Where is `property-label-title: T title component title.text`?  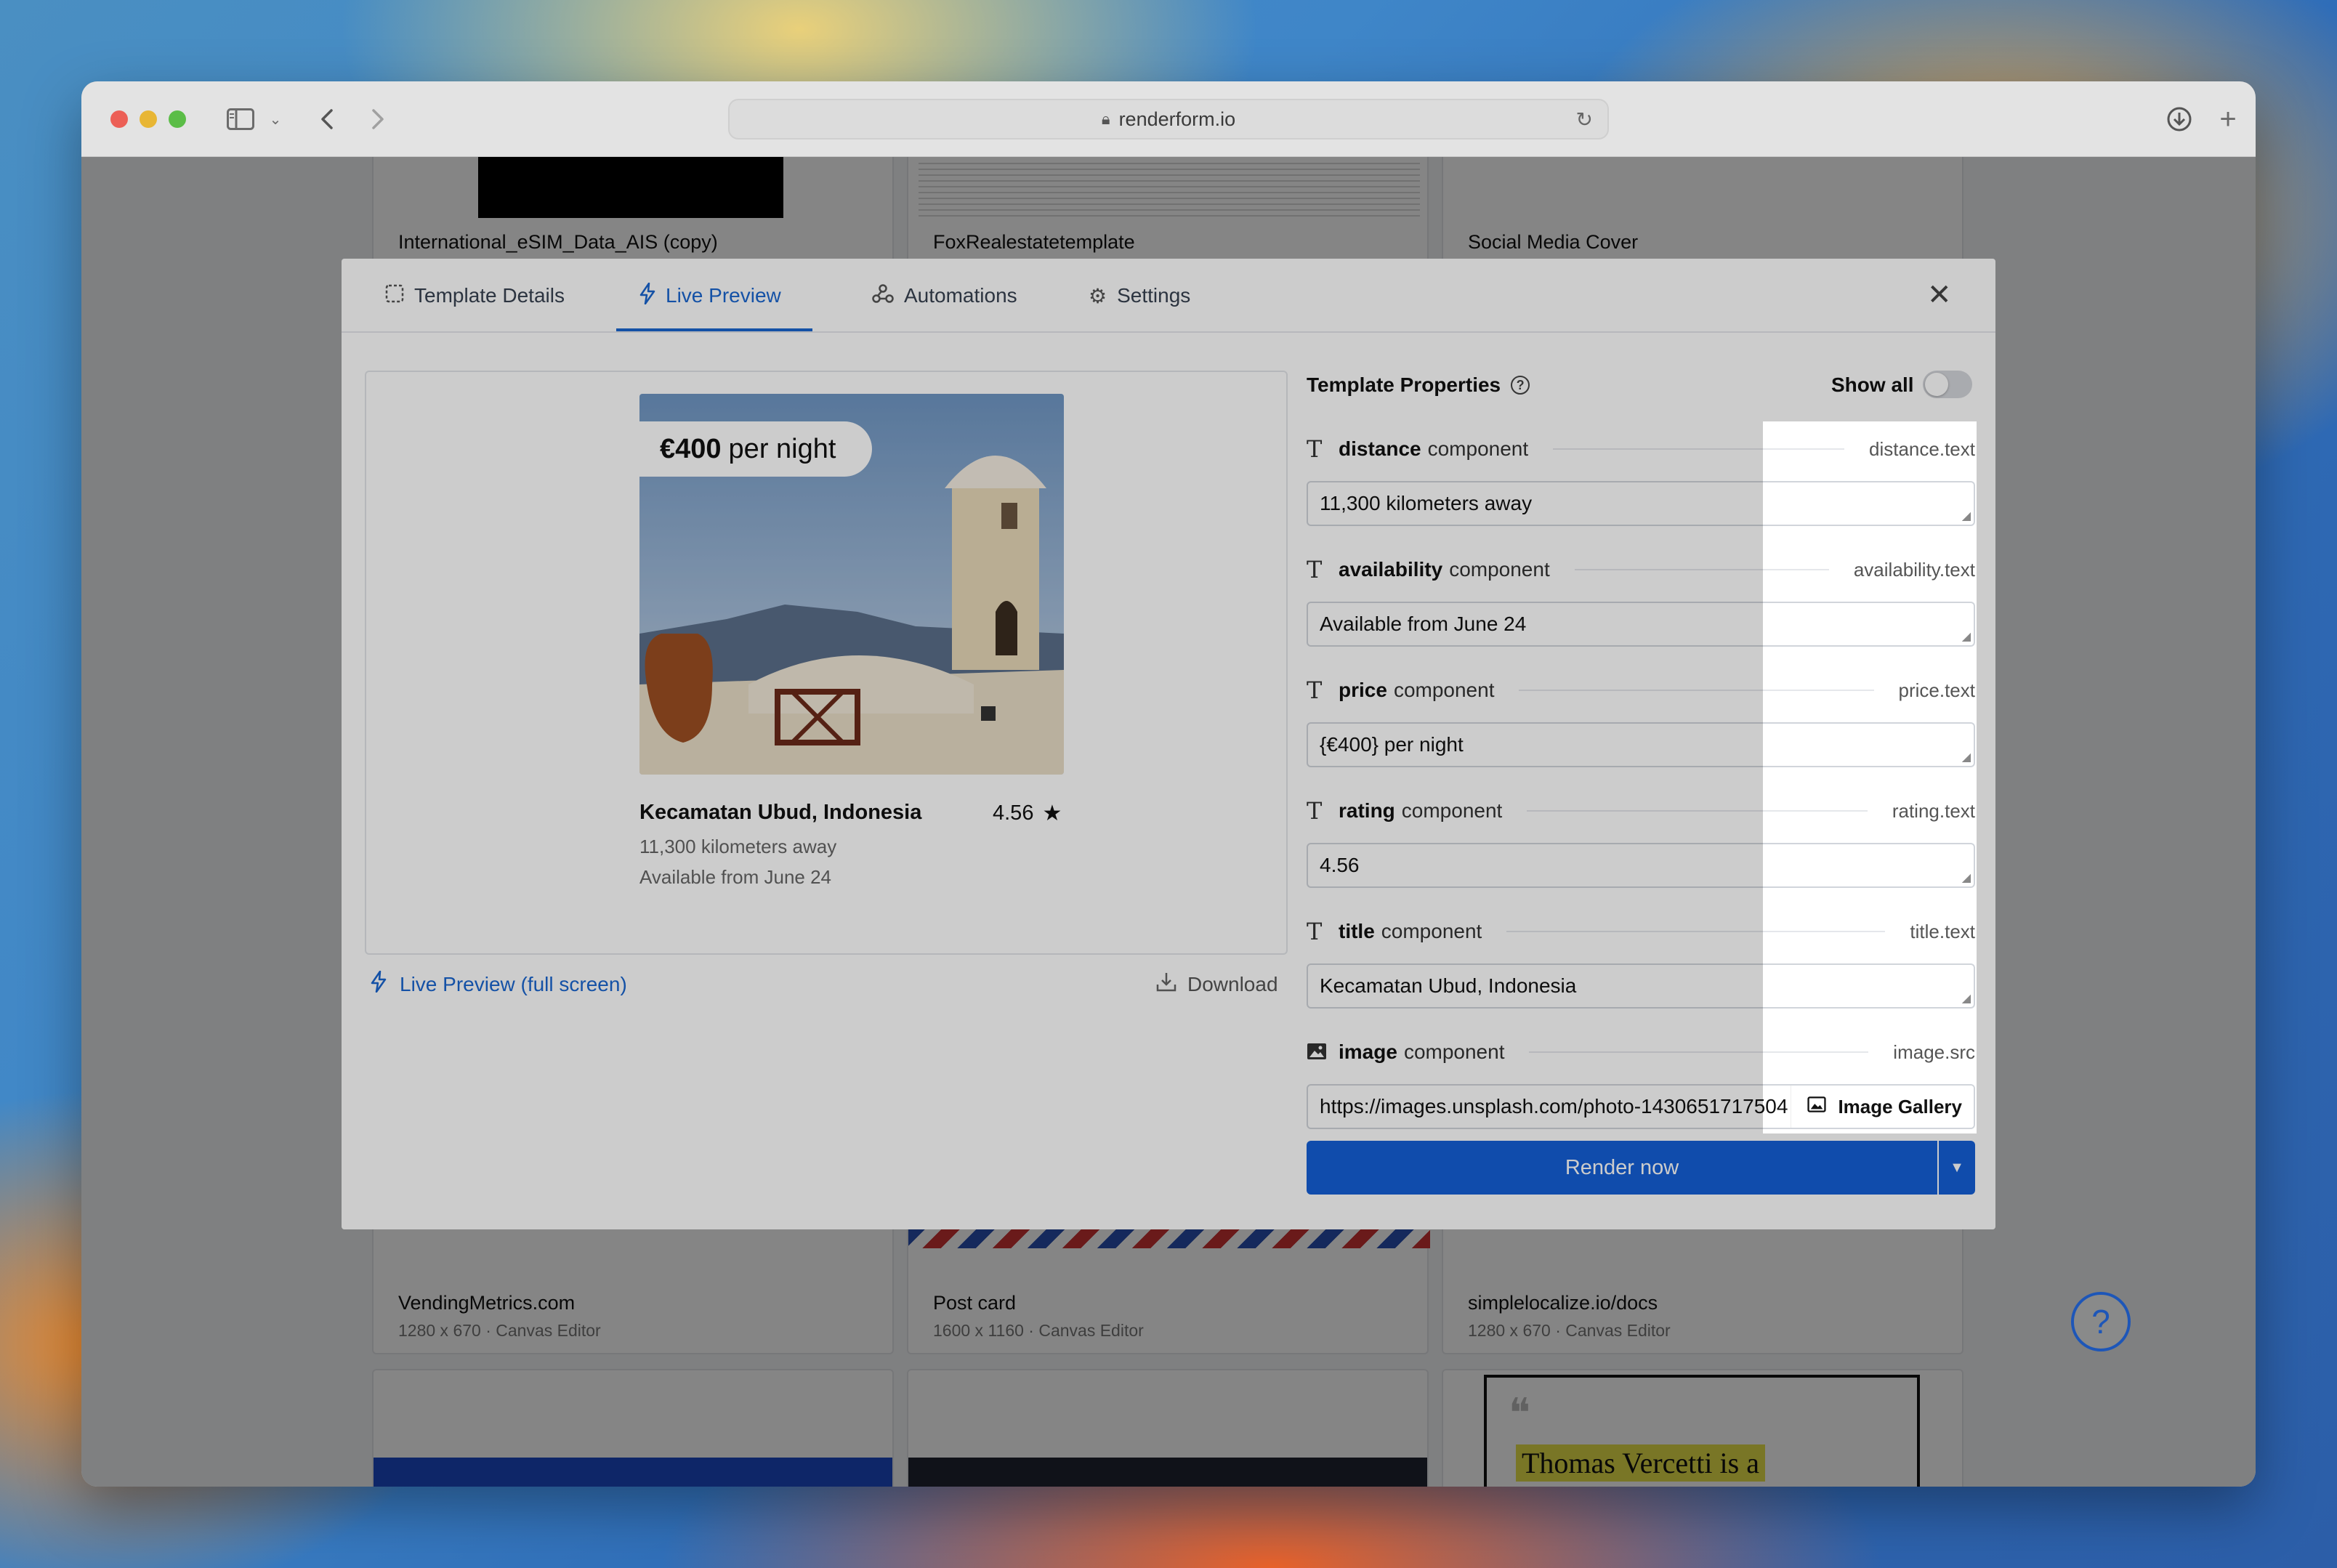
property-label-title: T title component title.text is located at coordinates (1641, 931).